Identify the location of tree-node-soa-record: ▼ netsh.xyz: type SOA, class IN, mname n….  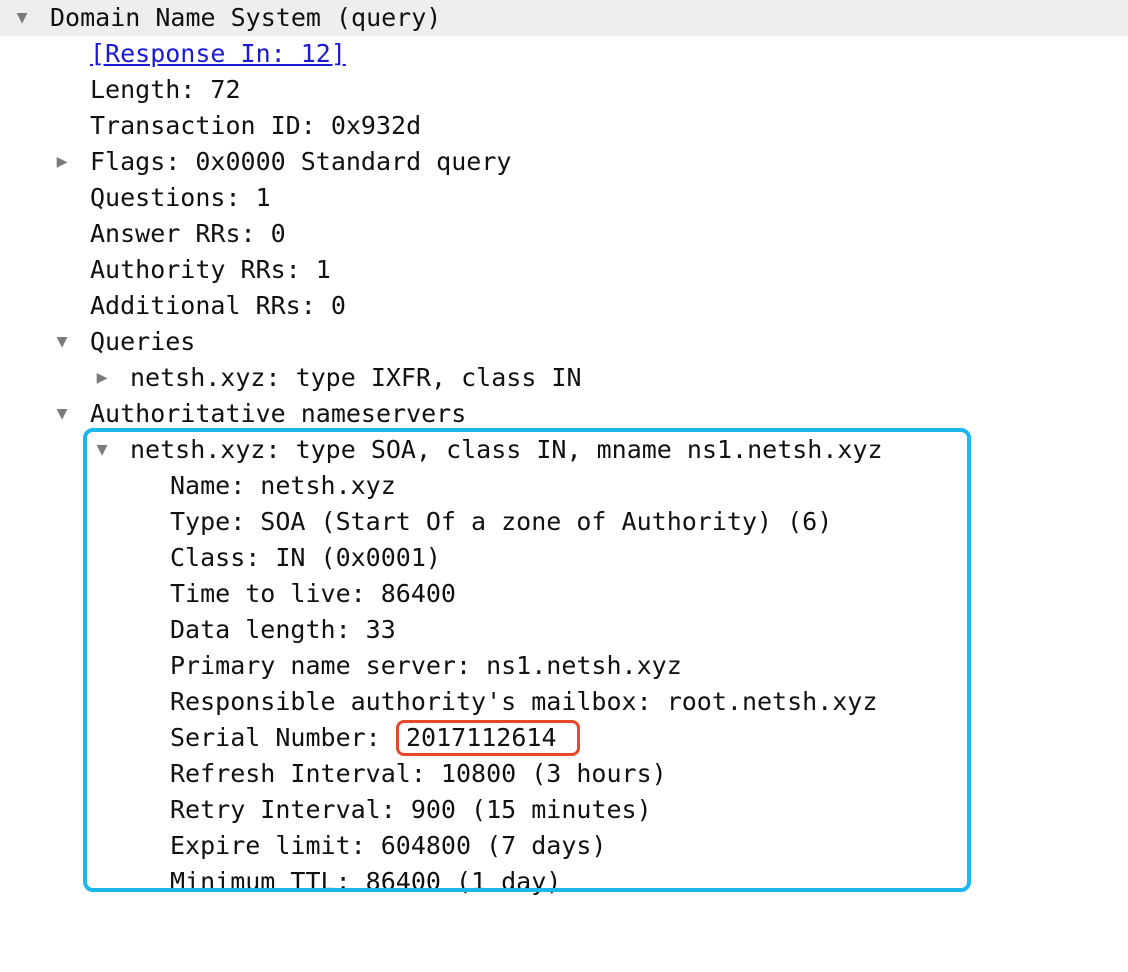
(441, 450).